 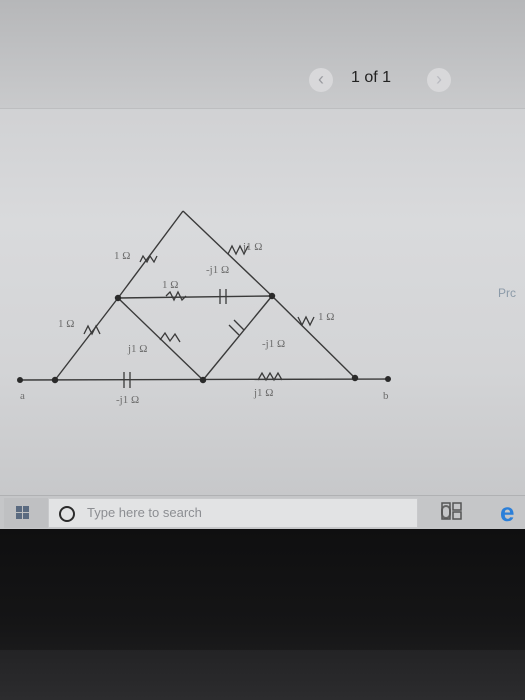 What do you see at coordinates (252, 247) in the screenshot?
I see `label-l-right-top: j1 Ω` at bounding box center [252, 247].